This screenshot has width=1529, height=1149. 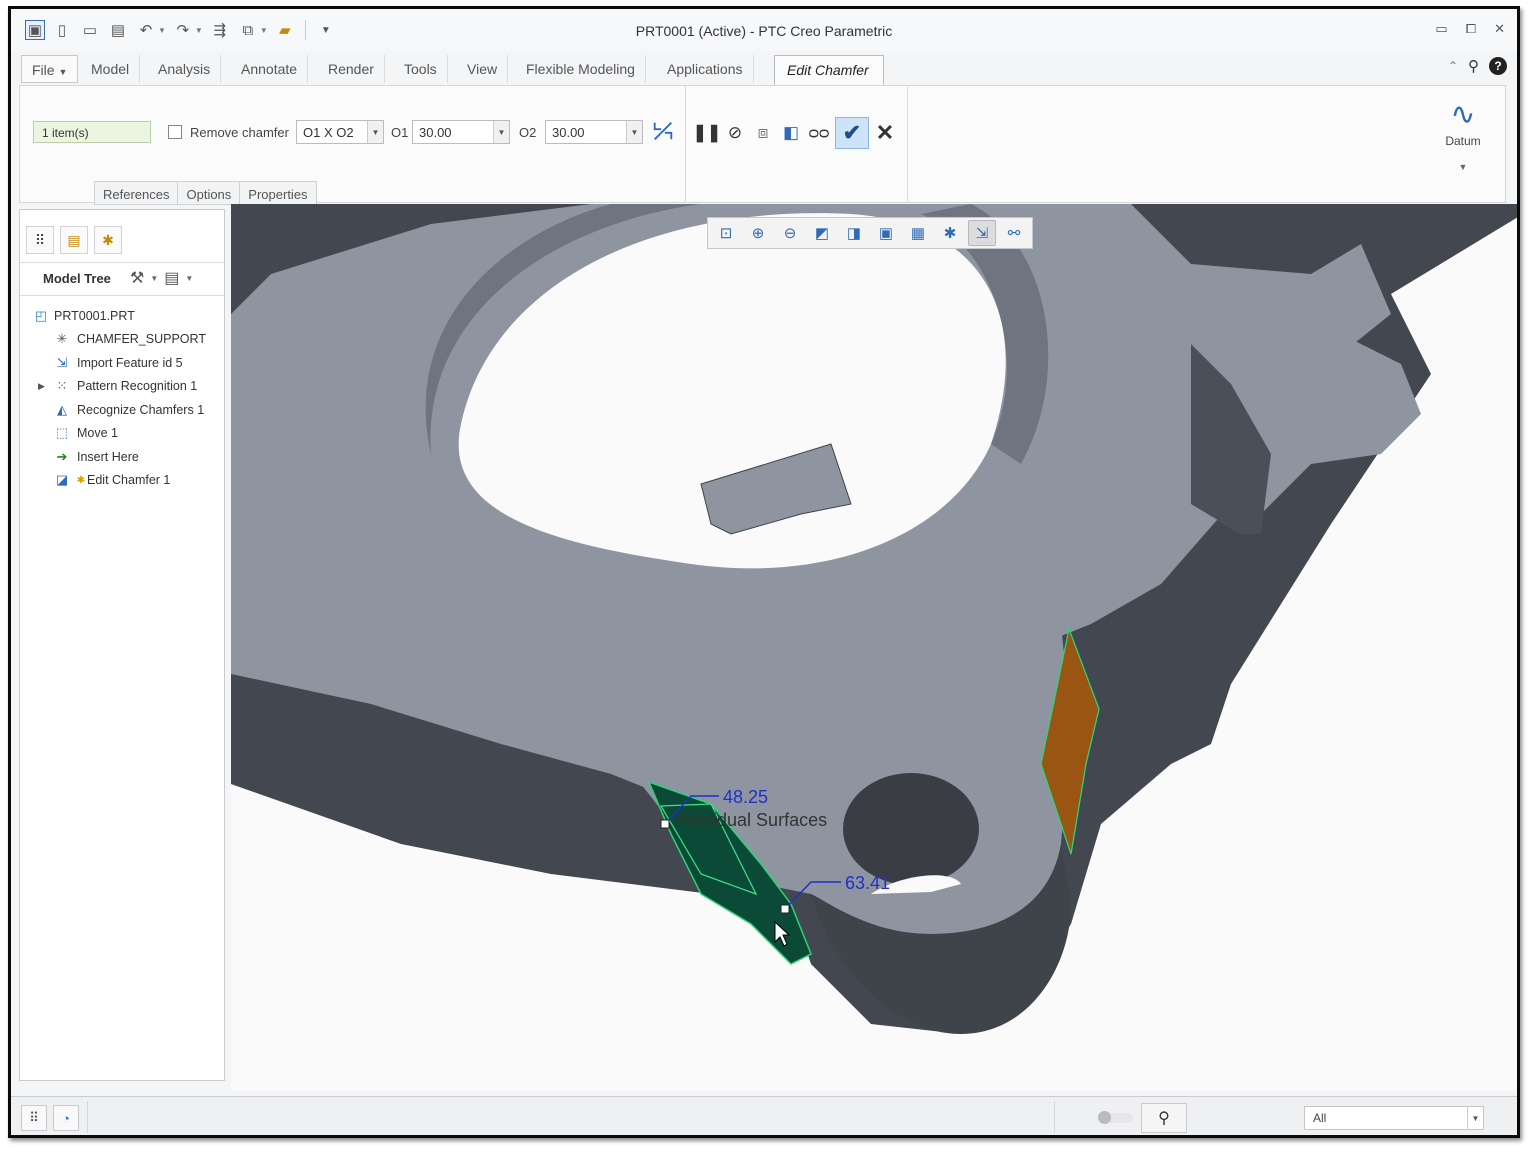 What do you see at coordinates (581, 69) in the screenshot?
I see `tab-flexible-modeling: Flexible Modeling` at bounding box center [581, 69].